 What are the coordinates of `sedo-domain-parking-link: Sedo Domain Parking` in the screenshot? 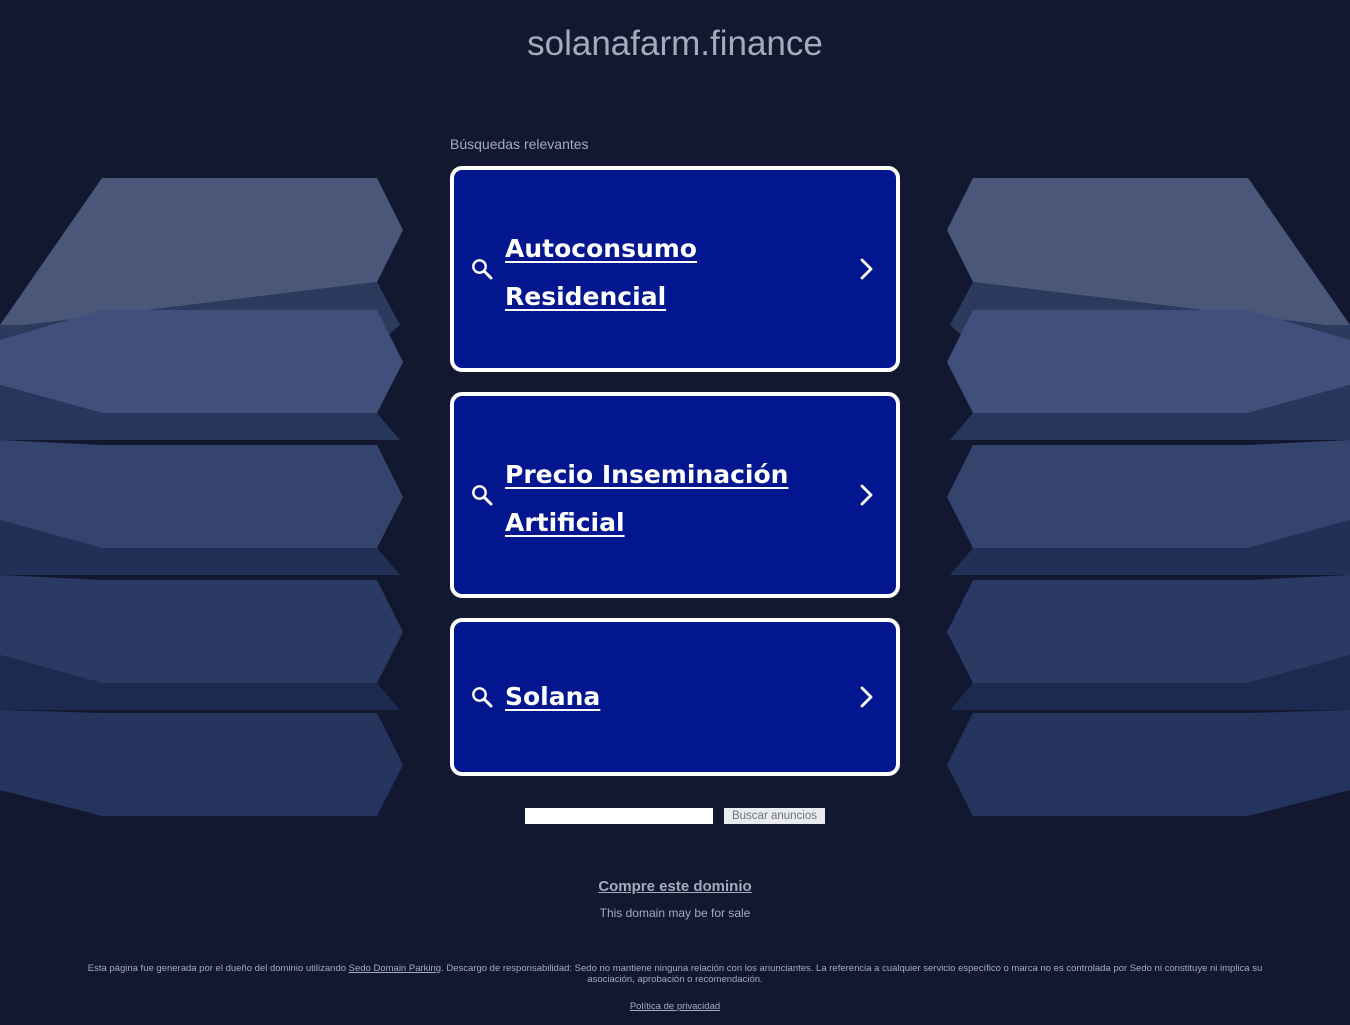 It's located at (395, 968).